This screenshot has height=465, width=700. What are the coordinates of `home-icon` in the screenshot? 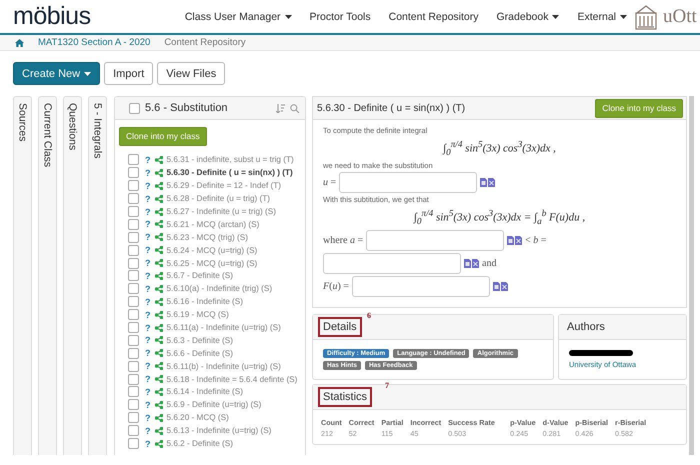 It's located at (19, 42).